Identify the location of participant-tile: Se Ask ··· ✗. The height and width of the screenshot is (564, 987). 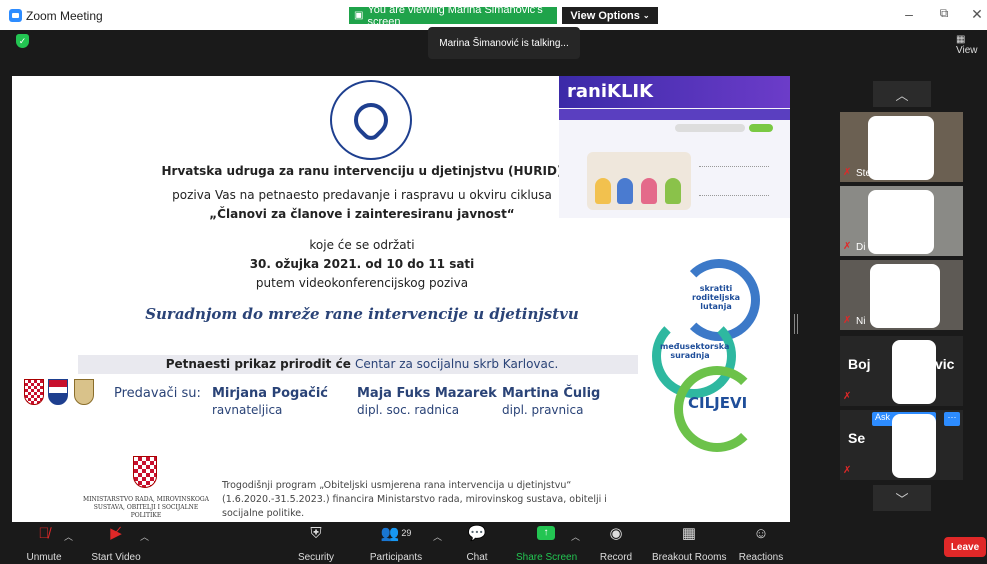
(901, 445).